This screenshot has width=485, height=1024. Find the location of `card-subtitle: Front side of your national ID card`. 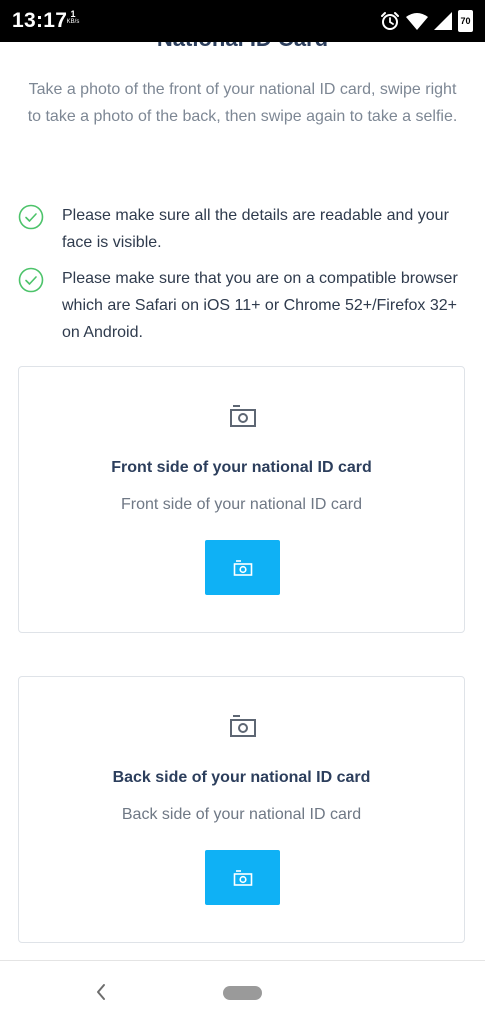

card-subtitle: Front side of your national ID card is located at coordinates (241, 504).